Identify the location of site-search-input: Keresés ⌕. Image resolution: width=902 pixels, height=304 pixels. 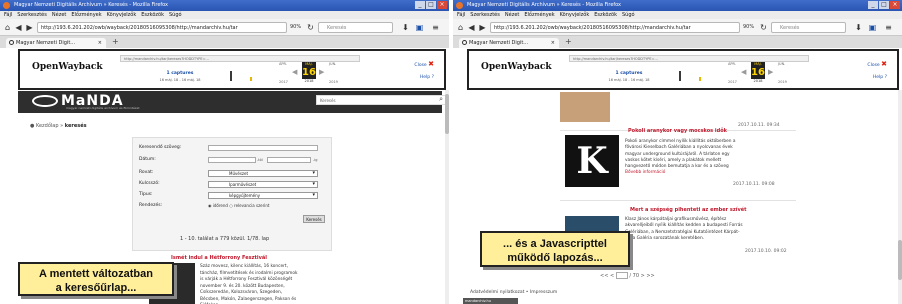
(381, 100).